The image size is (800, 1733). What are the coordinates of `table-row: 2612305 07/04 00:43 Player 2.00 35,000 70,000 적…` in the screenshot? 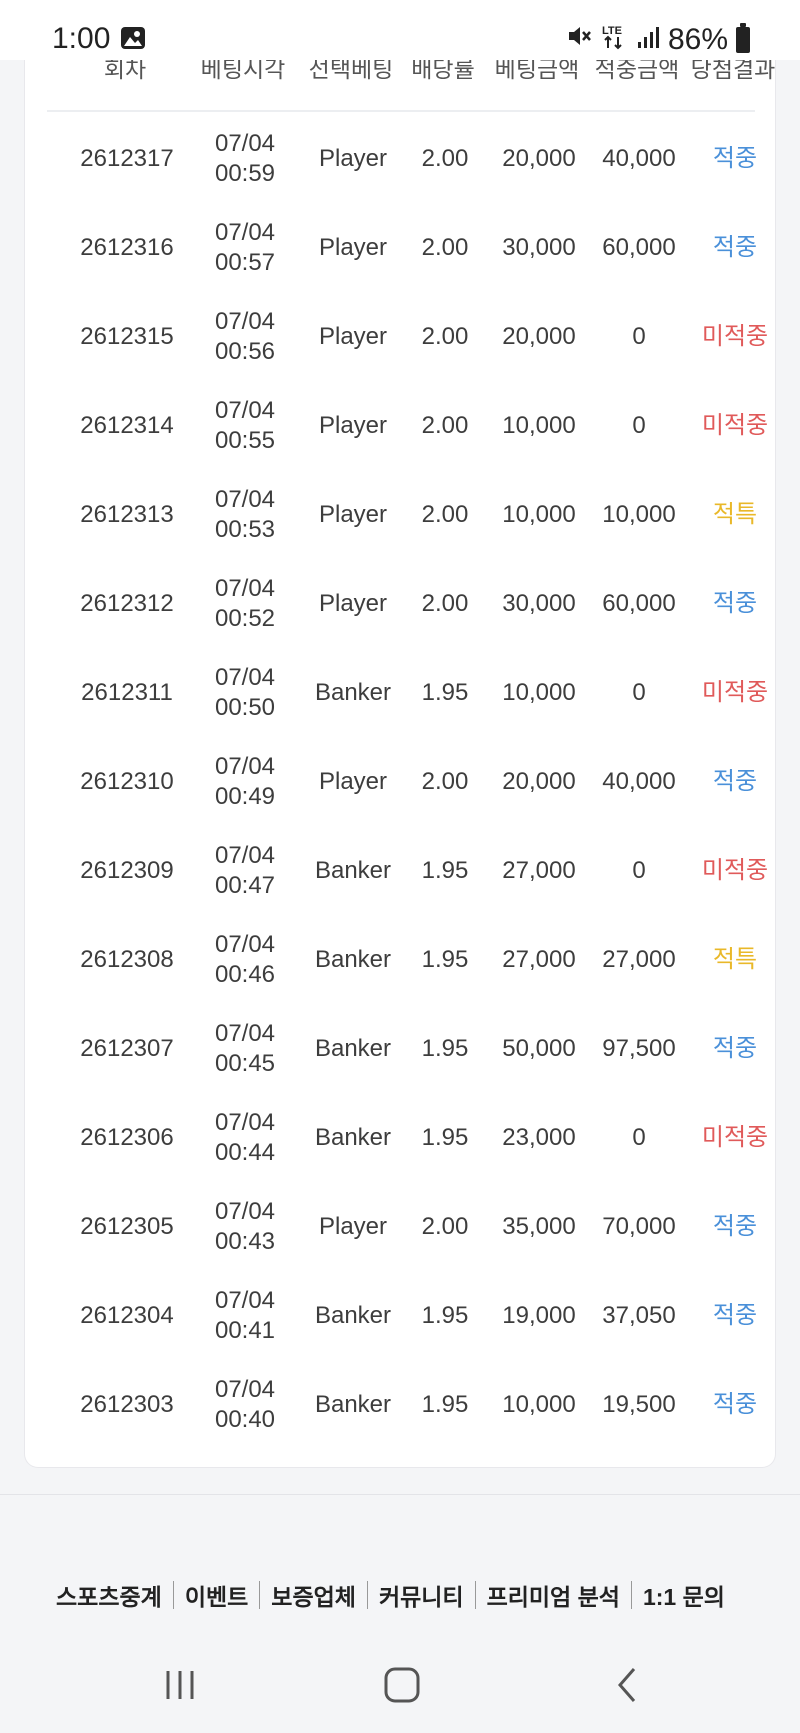 It's located at (401, 1226).